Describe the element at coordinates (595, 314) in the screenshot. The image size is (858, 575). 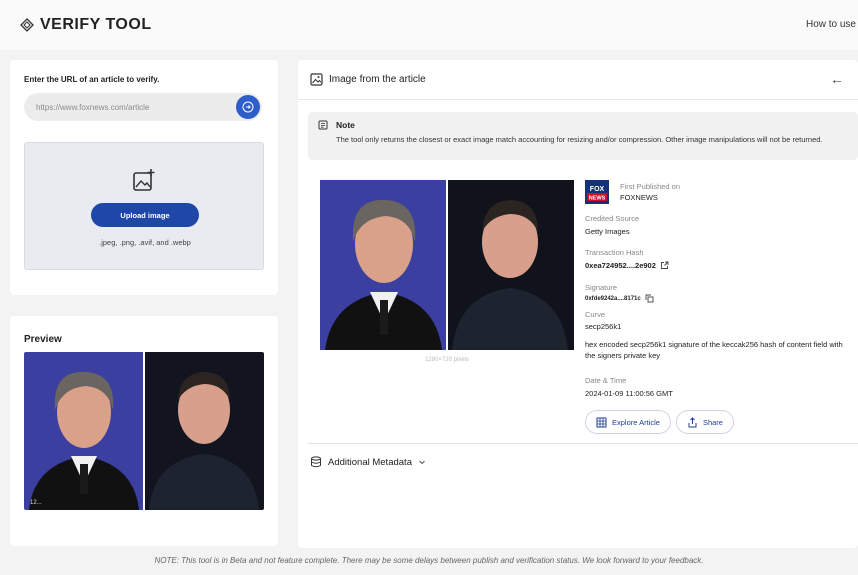
I see `curve-label: Curve` at that location.